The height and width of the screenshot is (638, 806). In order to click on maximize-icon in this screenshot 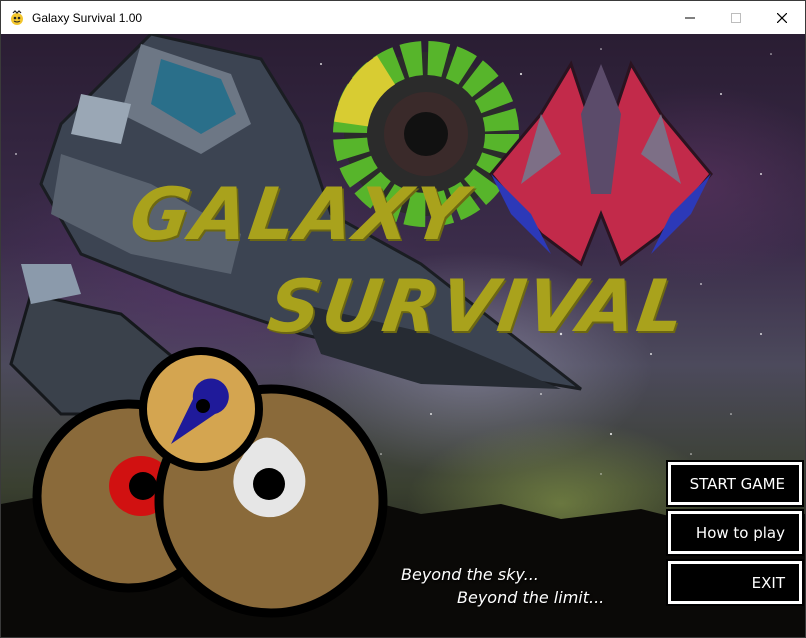, I will do `click(736, 17)`.